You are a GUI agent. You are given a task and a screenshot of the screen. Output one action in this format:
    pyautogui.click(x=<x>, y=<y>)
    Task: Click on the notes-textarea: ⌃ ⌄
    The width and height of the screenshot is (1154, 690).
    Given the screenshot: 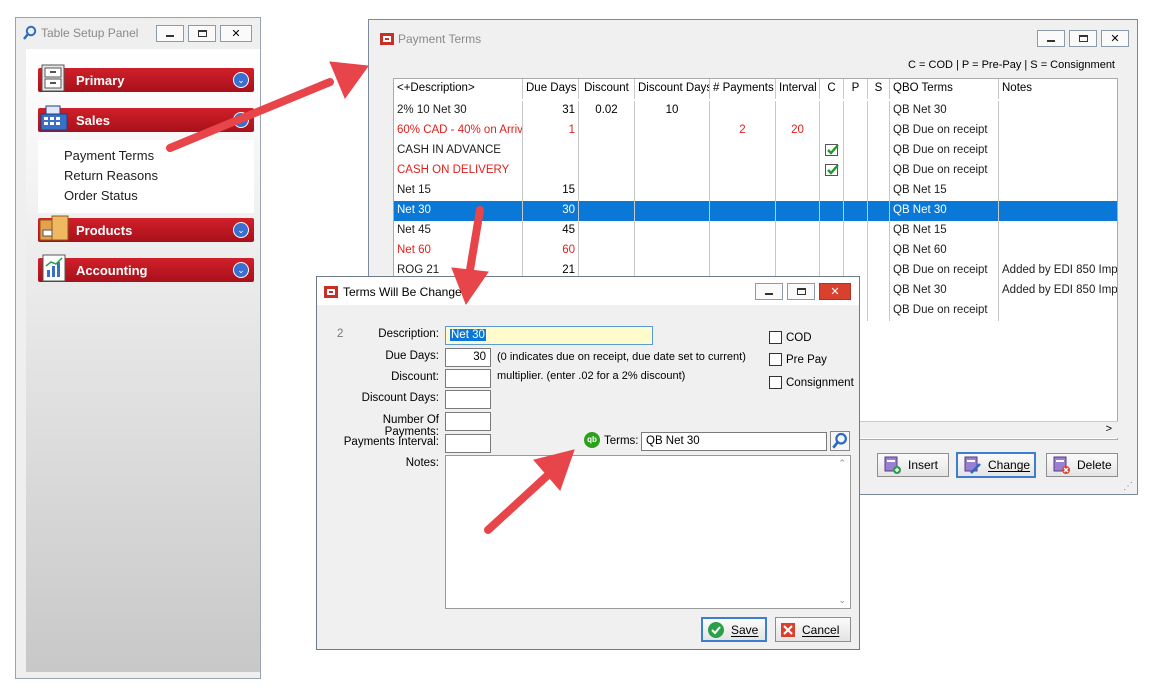 What is the action you would take?
    pyautogui.click(x=648, y=532)
    